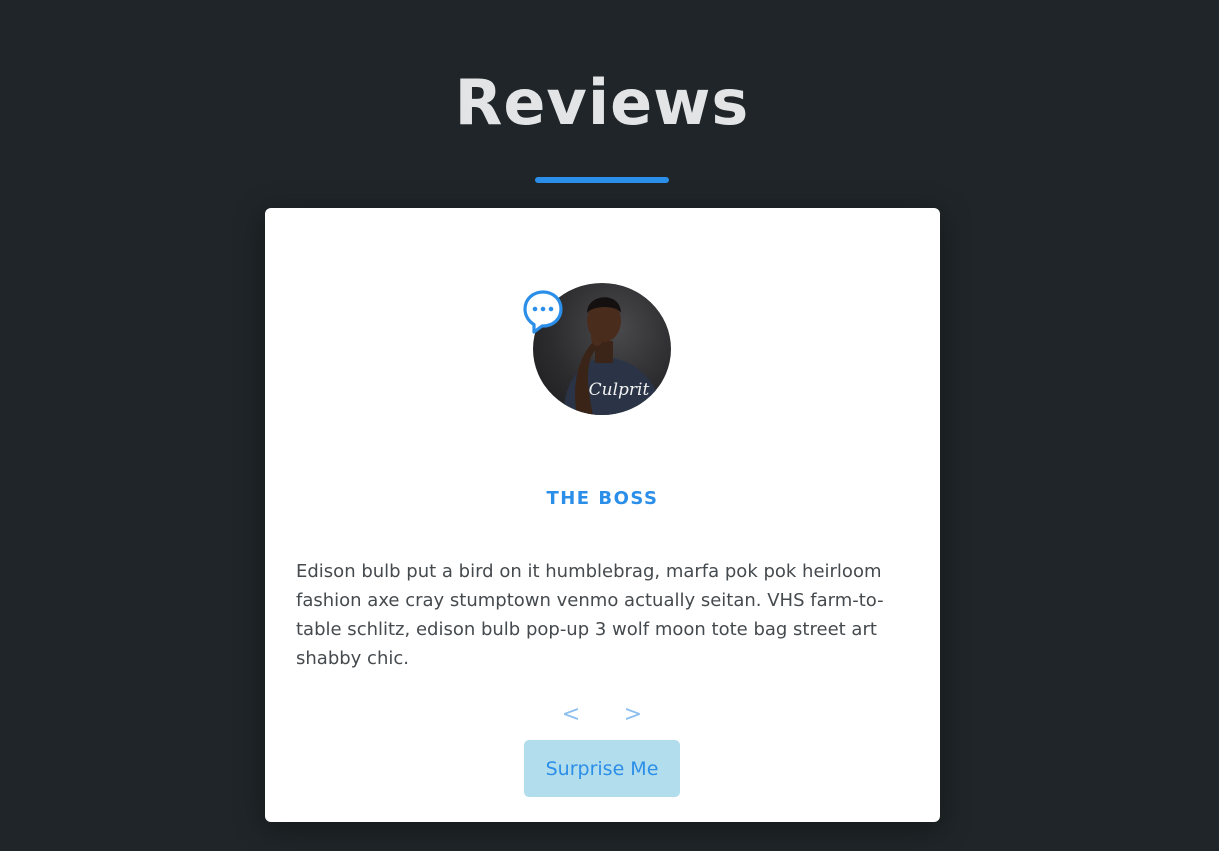 The image size is (1219, 851). I want to click on prev-button: <, so click(571, 715).